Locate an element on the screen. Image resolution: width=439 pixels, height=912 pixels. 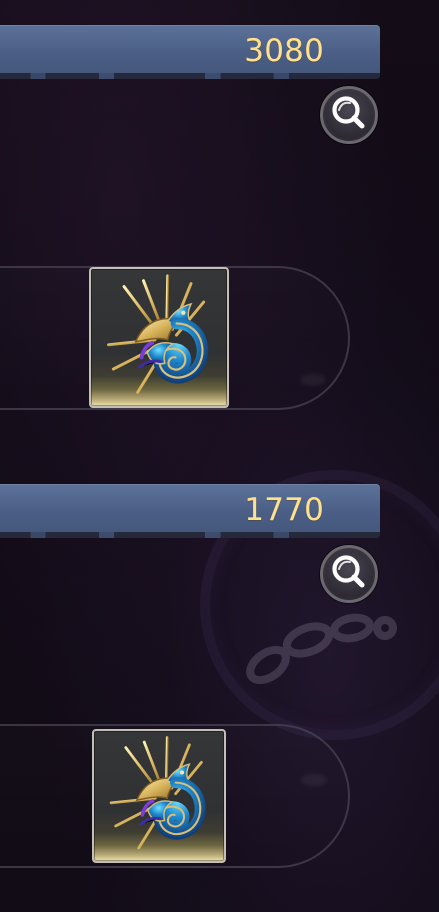
score-value-1: 3080 is located at coordinates (284, 51).